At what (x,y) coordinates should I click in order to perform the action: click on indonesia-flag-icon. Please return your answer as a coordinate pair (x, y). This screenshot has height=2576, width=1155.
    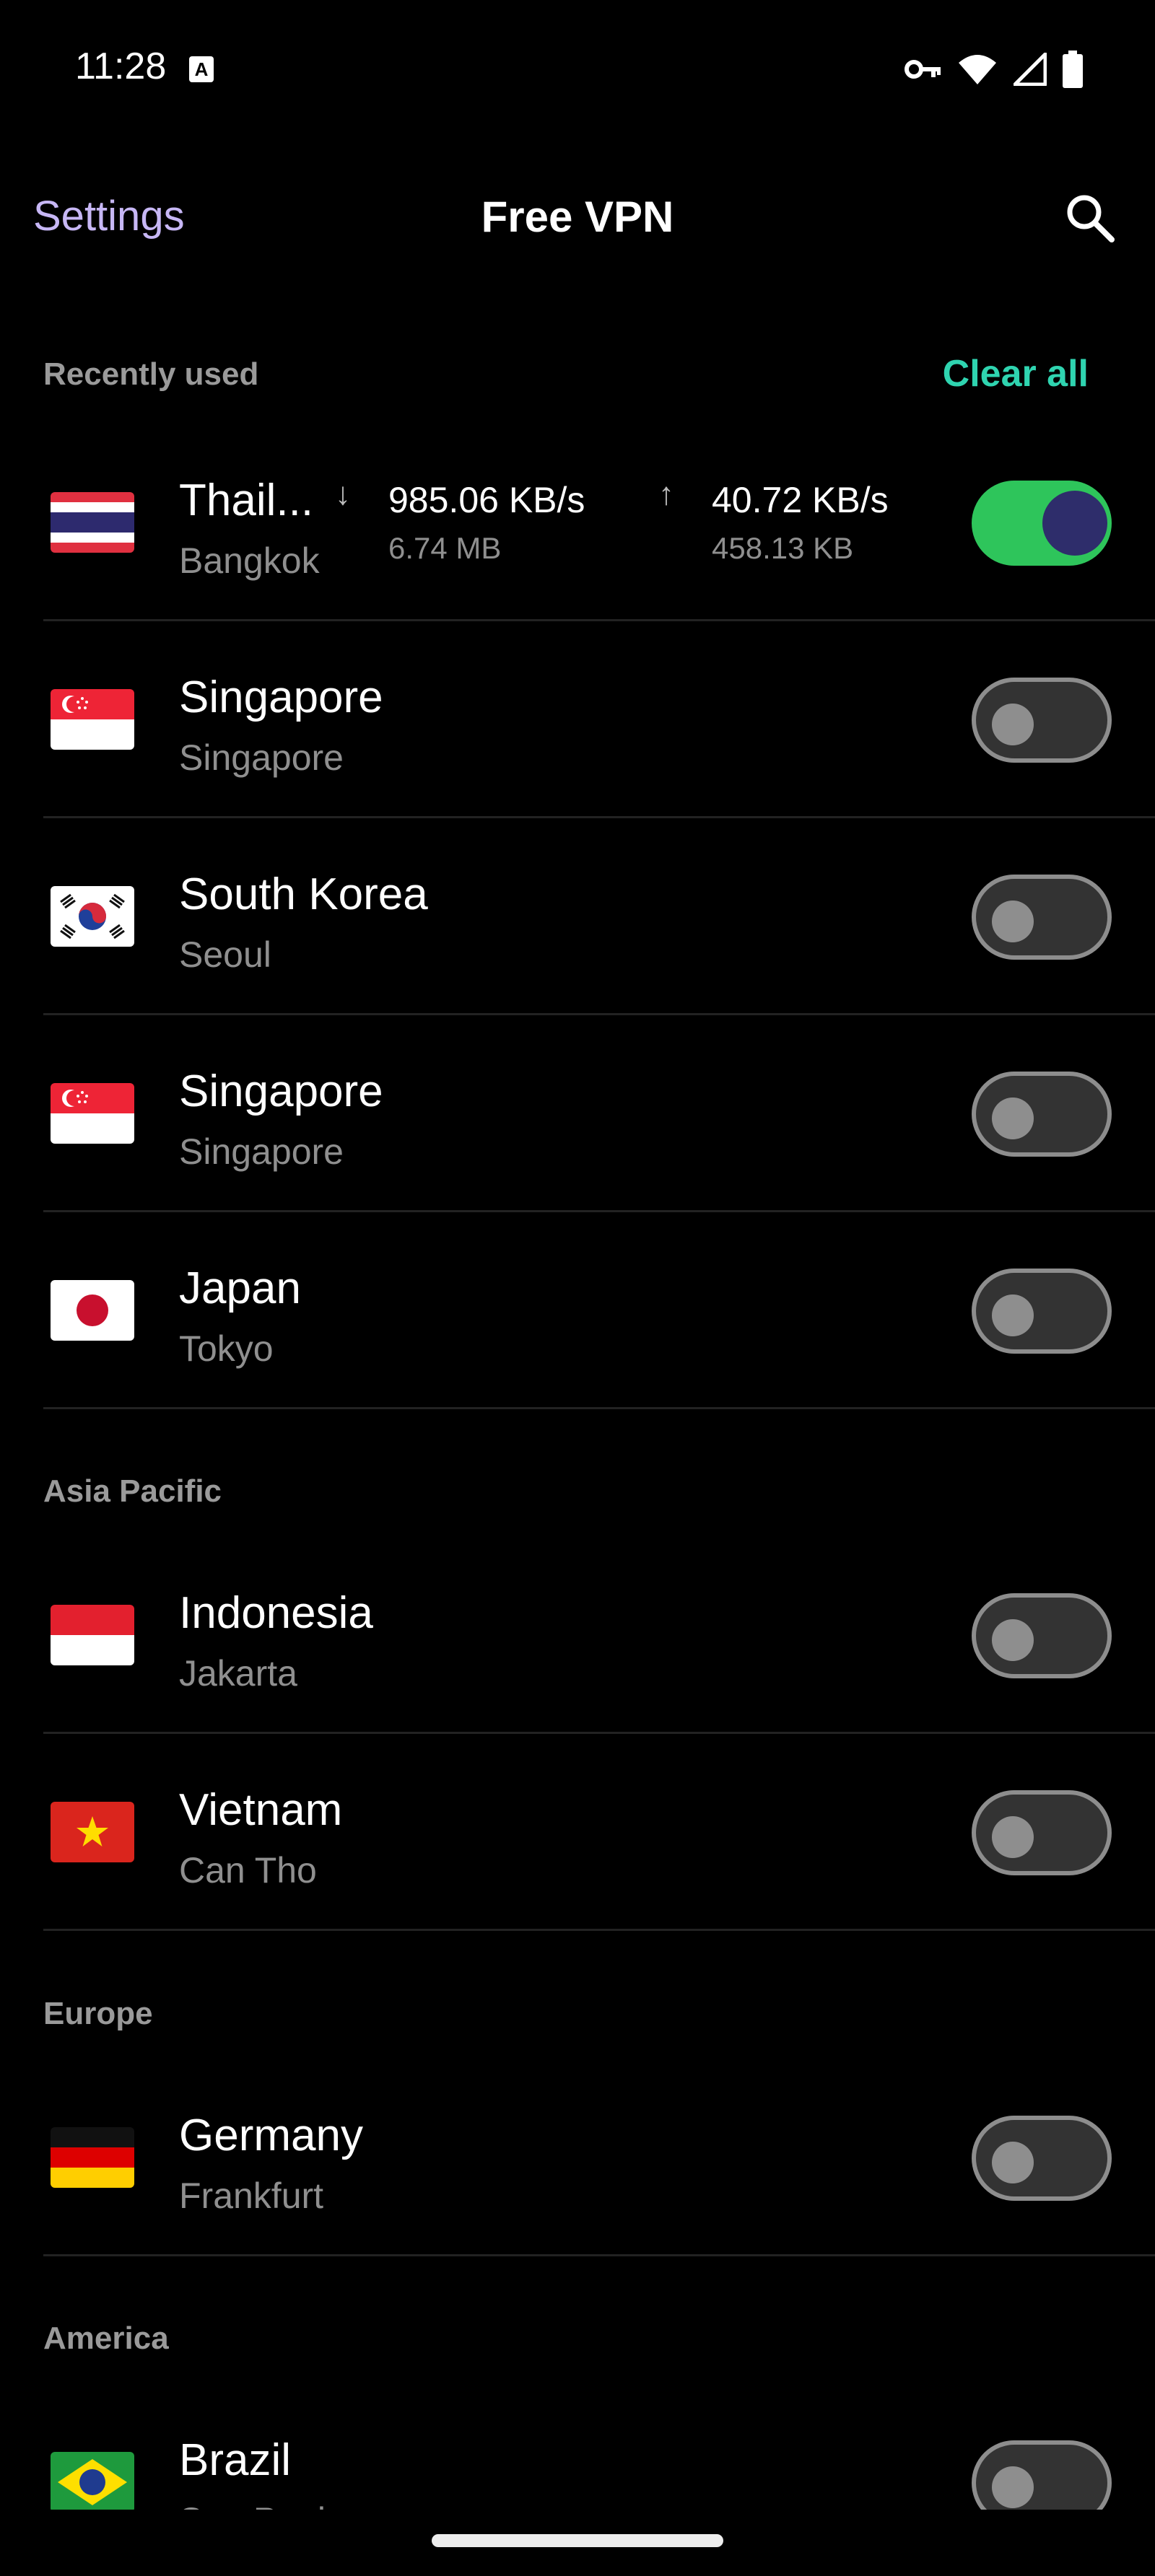
    Looking at the image, I should click on (92, 1635).